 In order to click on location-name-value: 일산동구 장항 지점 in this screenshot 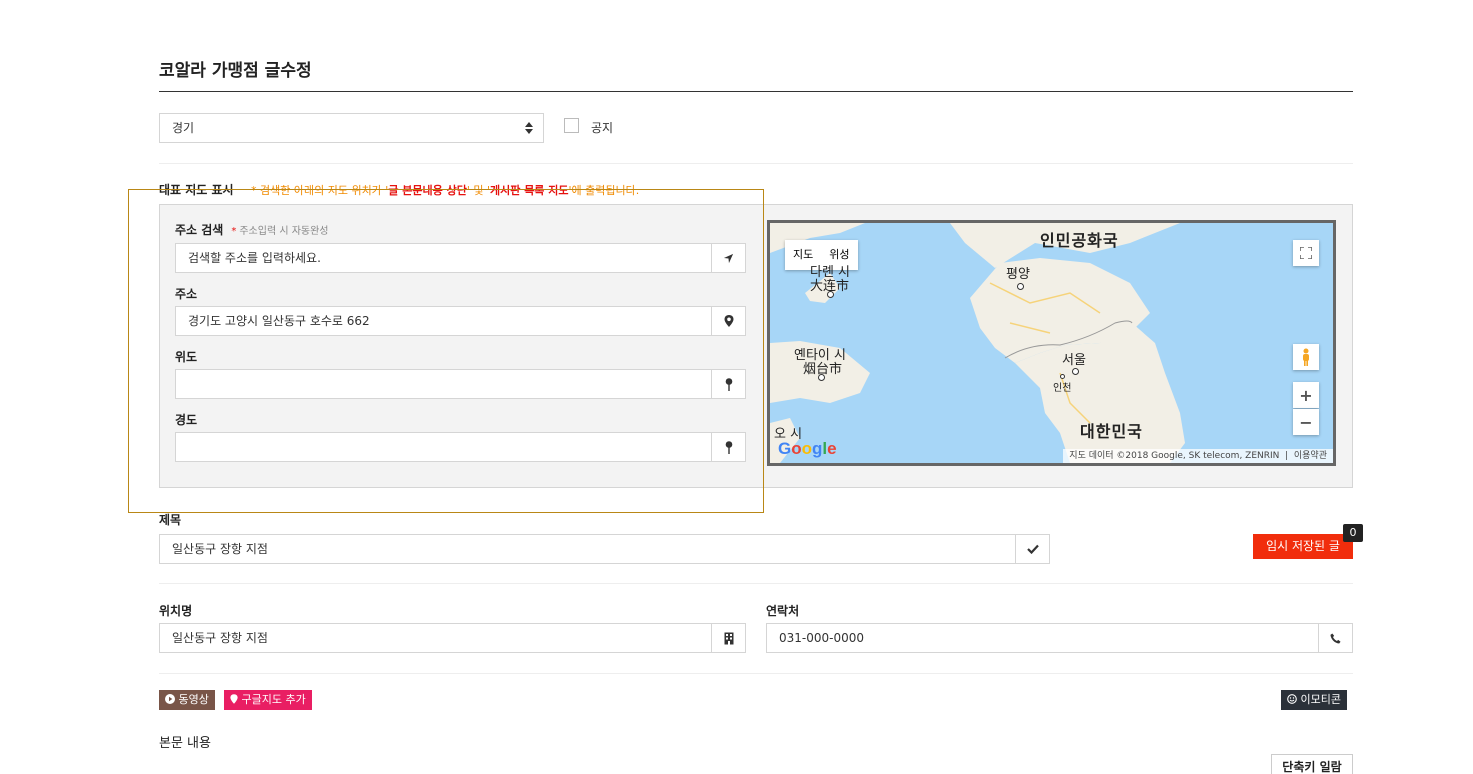, I will do `click(220, 638)`.